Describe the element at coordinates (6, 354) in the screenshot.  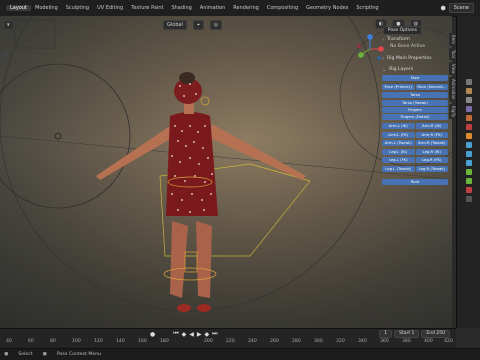
I see `mouse-left-icon: ▣` at that location.